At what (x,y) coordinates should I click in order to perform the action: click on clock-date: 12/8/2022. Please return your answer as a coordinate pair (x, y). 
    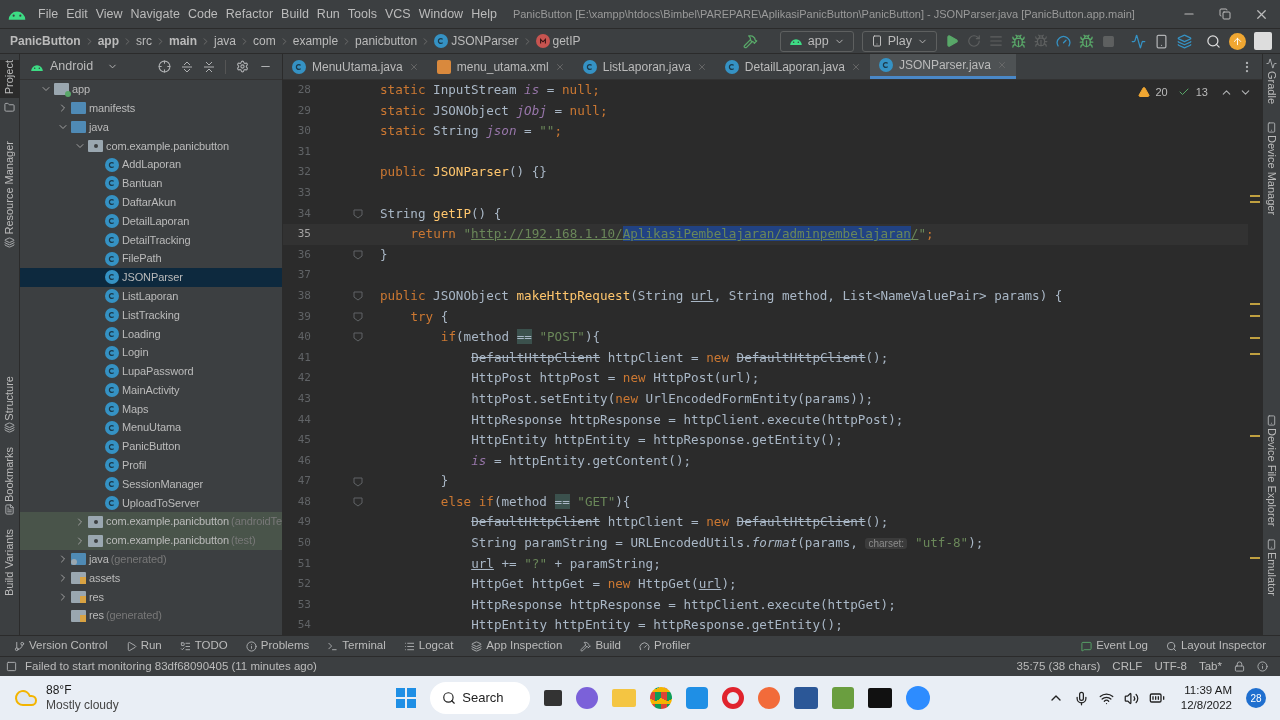
    Looking at the image, I should click on (1206, 705).